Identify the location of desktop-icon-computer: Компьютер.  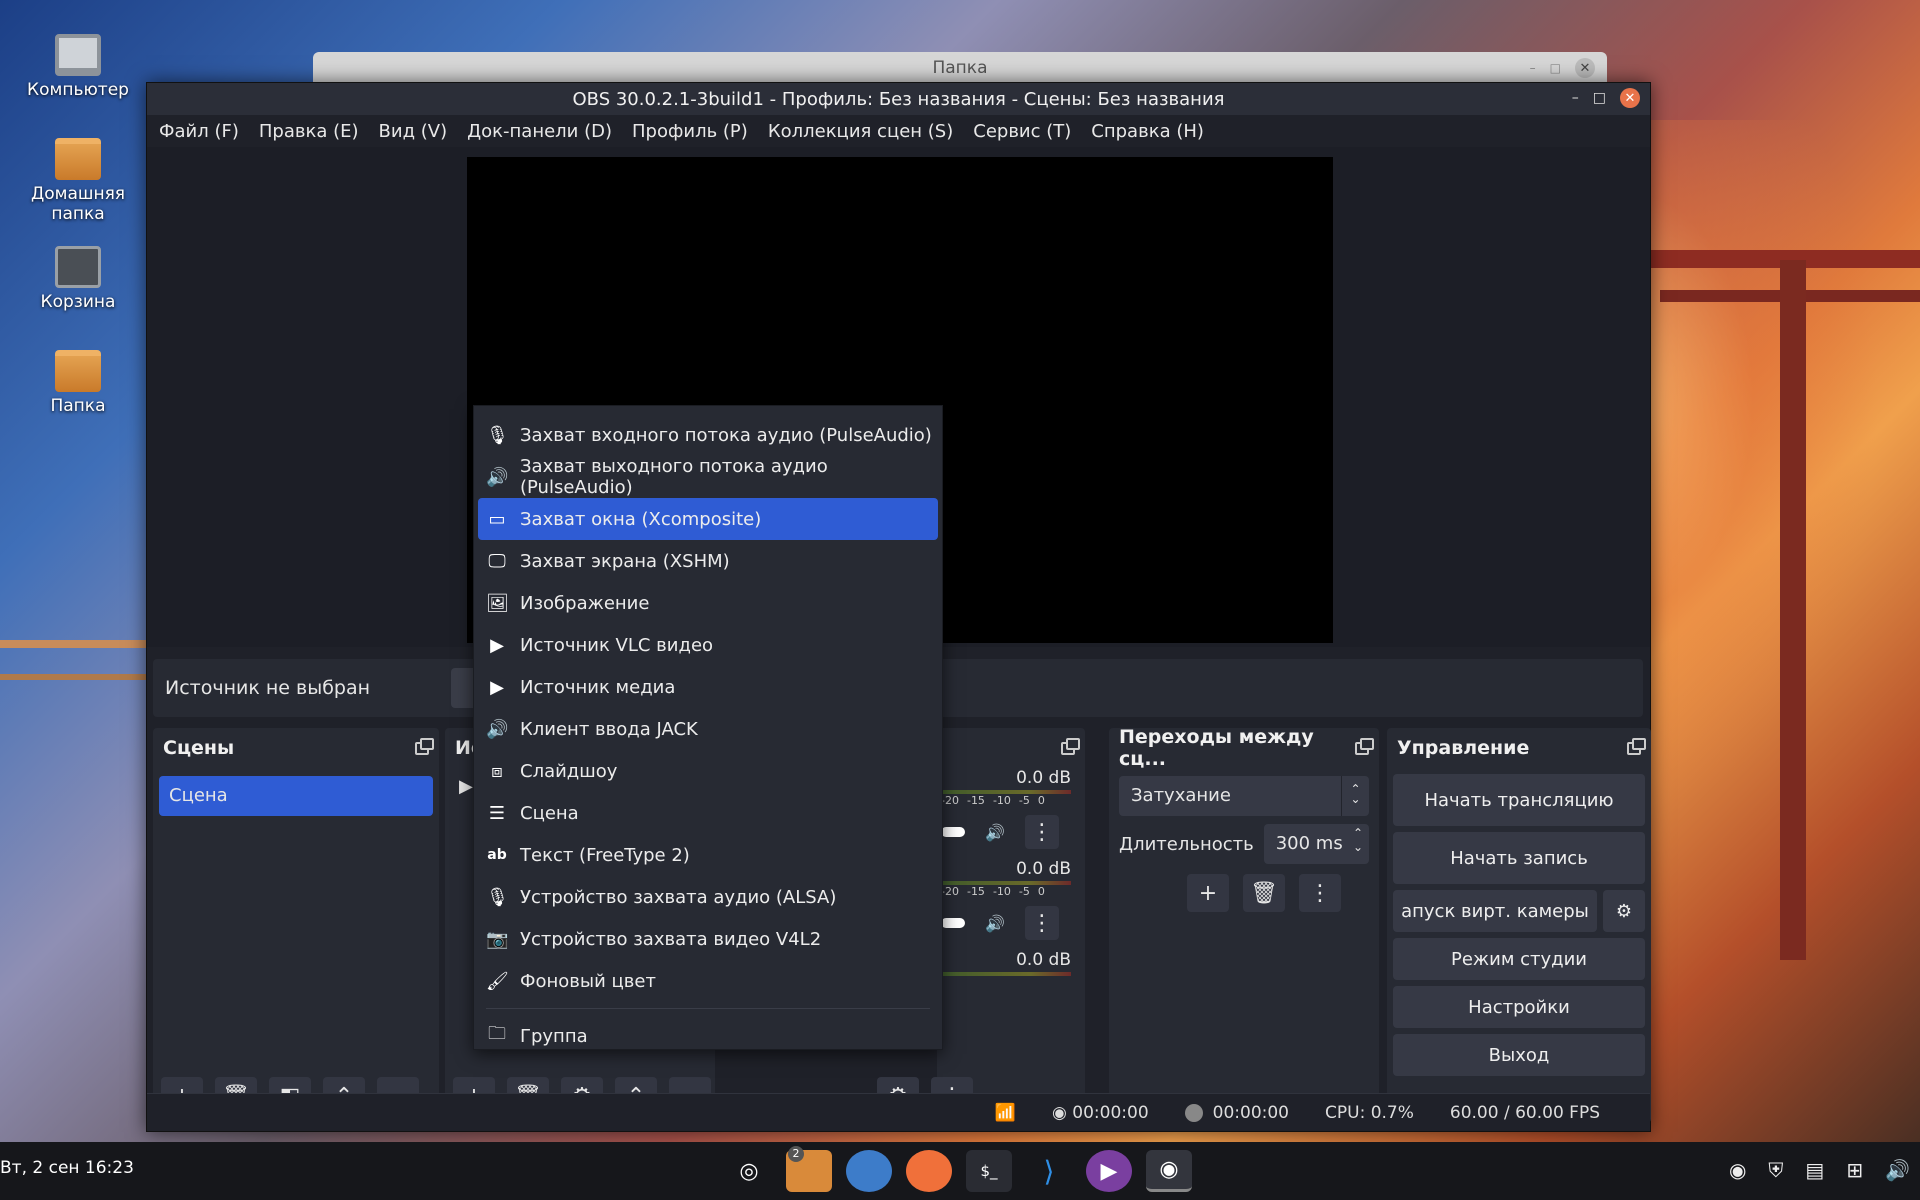
(78, 67).